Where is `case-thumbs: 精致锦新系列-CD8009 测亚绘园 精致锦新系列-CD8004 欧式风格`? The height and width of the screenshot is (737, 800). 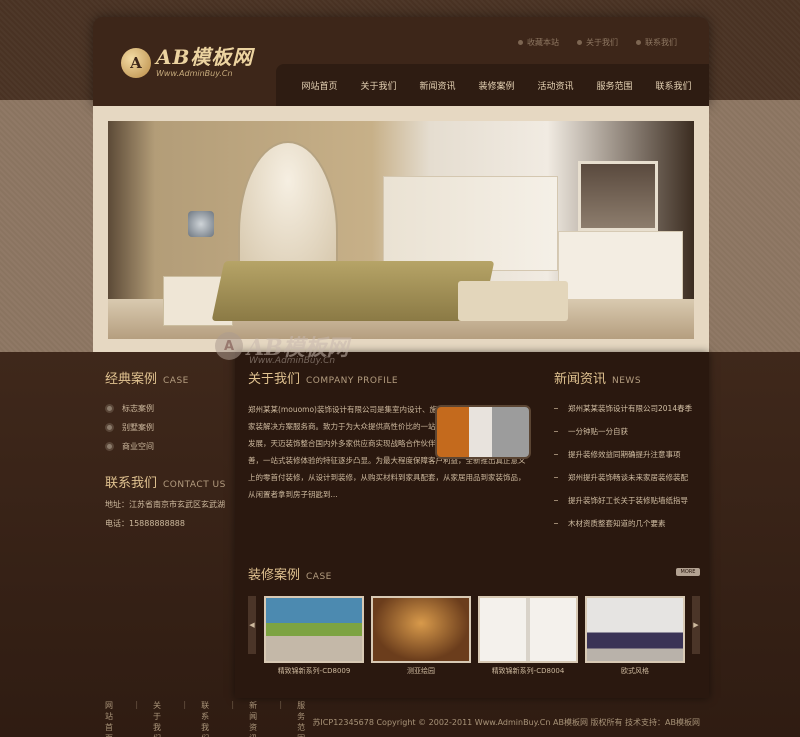
case-thumbs: 精致锦新系列-CD8009 测亚绘园 精致锦新系列-CD8004 欧式风格 is located at coordinates (474, 636).